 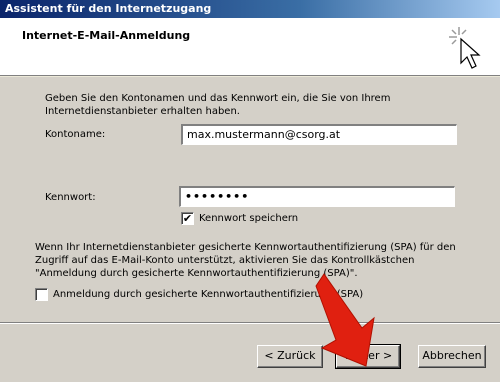 What do you see at coordinates (187, 218) in the screenshot?
I see `remember-password-checkbox: ✔` at bounding box center [187, 218].